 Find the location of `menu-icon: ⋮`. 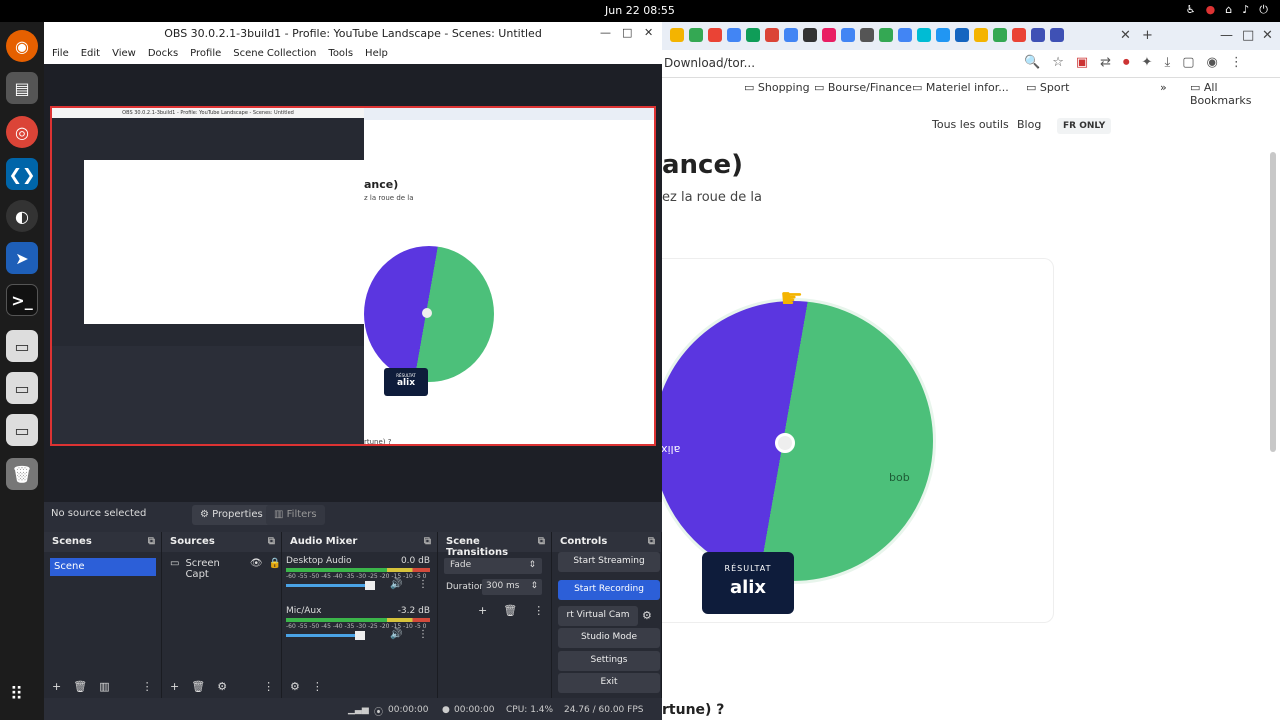

menu-icon: ⋮ is located at coordinates (1236, 62).